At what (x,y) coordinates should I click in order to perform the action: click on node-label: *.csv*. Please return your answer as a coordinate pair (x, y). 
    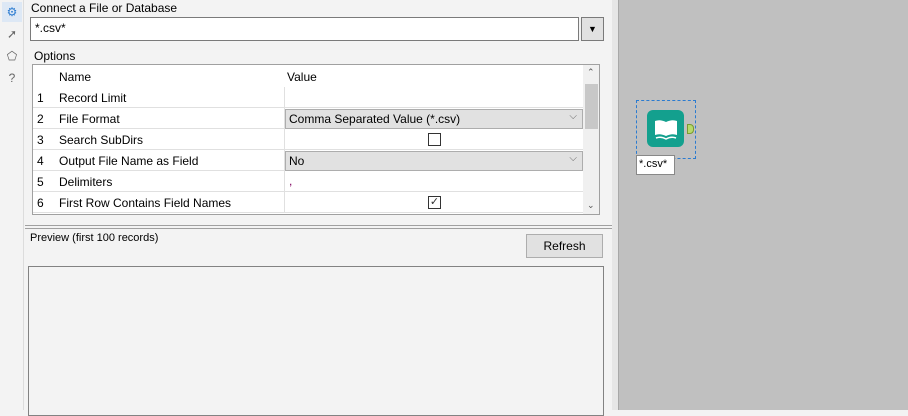
    Looking at the image, I should click on (655, 165).